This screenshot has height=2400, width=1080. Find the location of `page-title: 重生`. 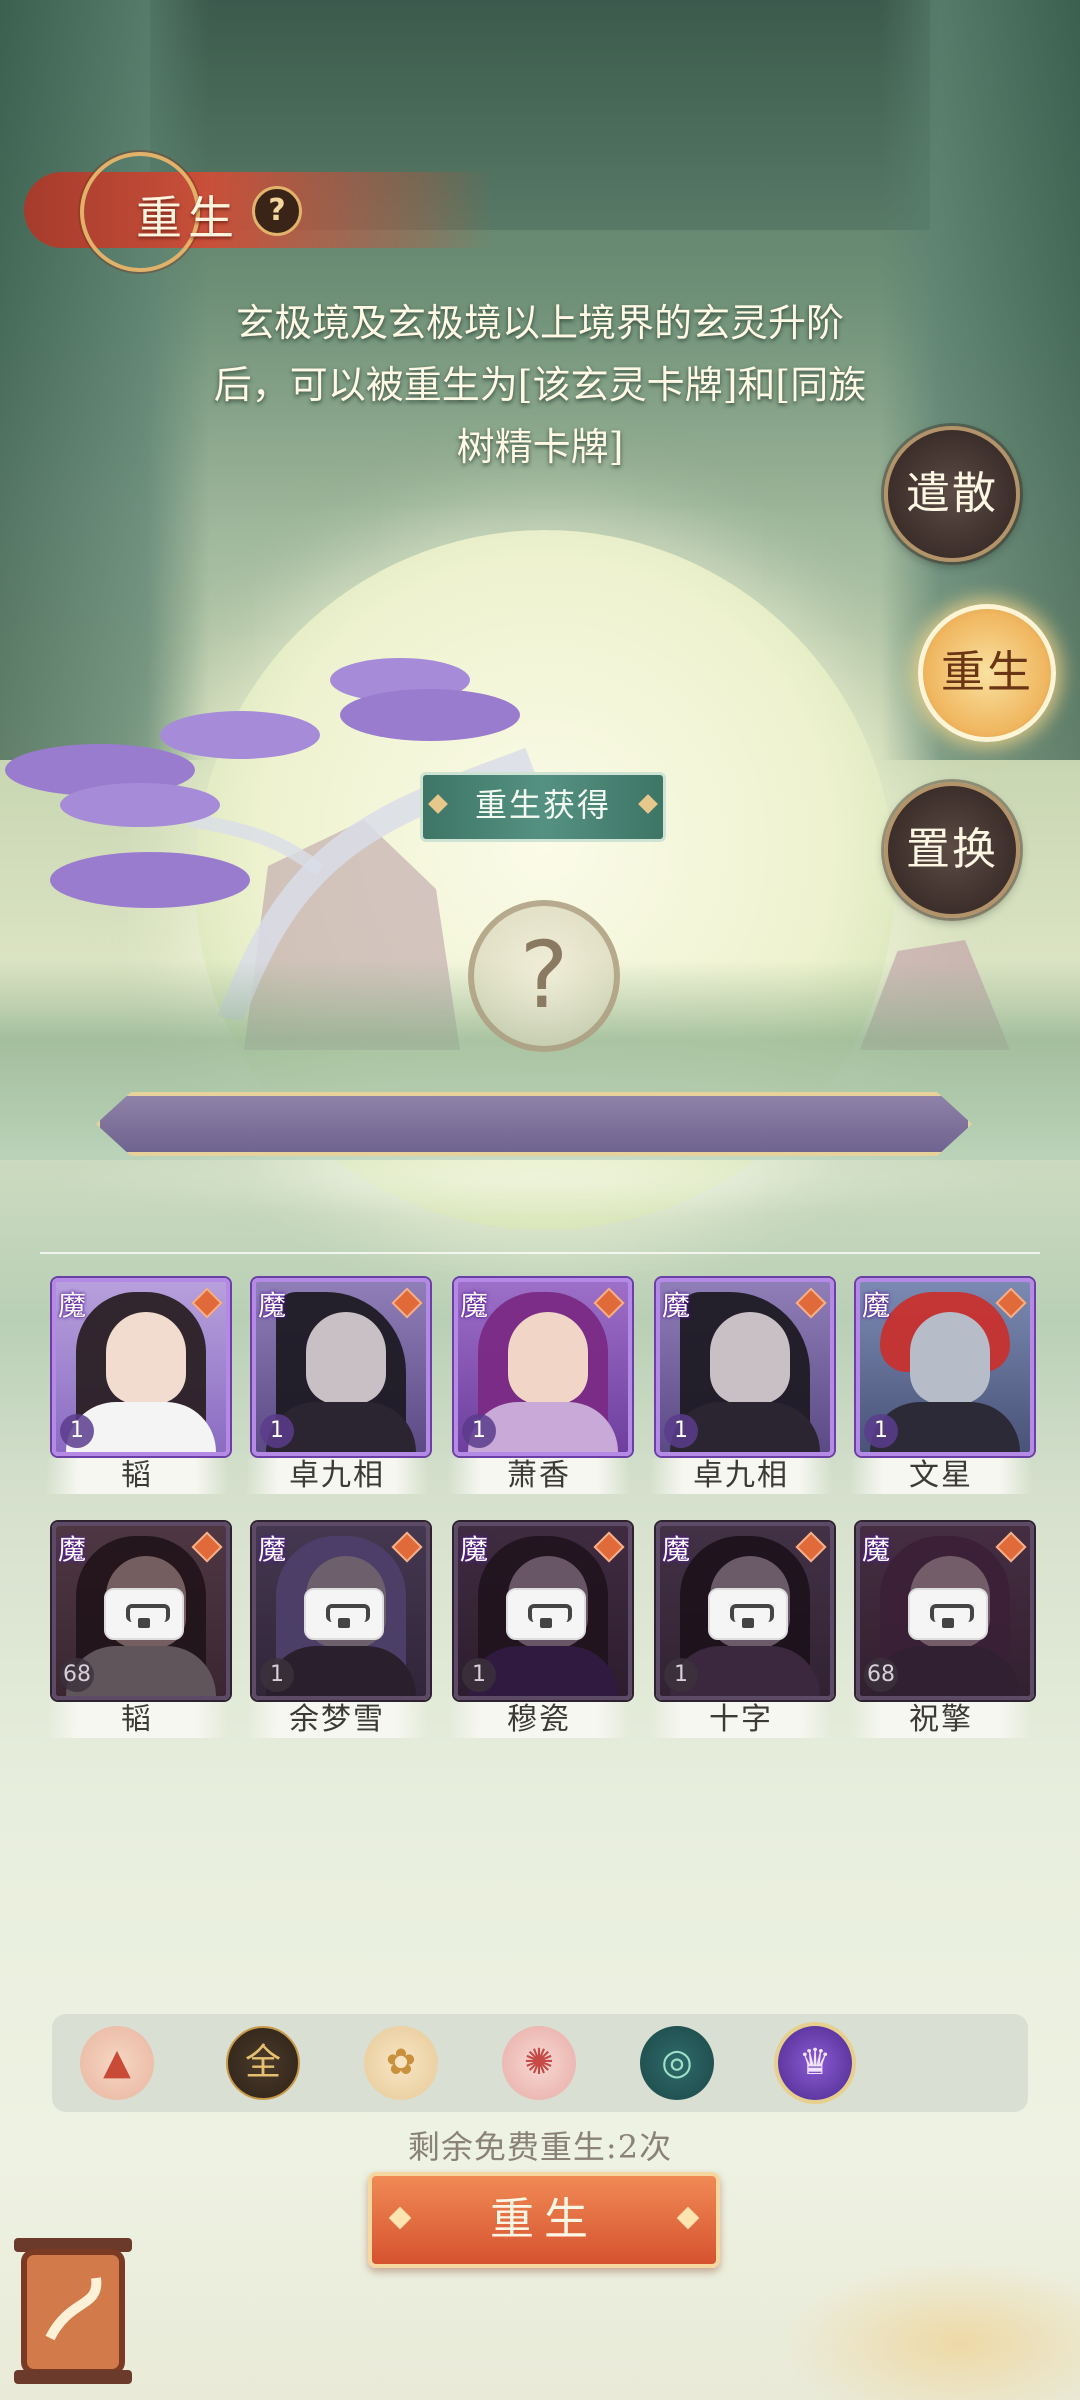

page-title: 重生 is located at coordinates (188, 218).